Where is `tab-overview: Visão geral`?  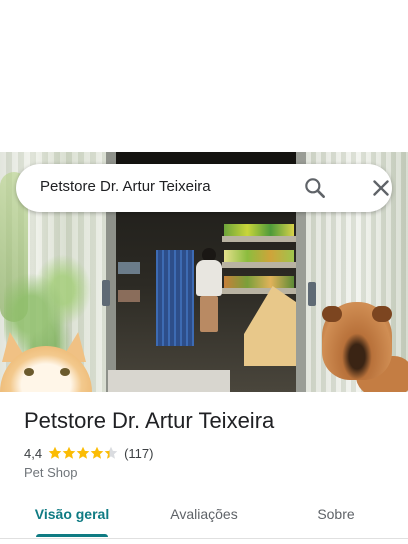 tab-overview: Visão geral is located at coordinates (72, 514).